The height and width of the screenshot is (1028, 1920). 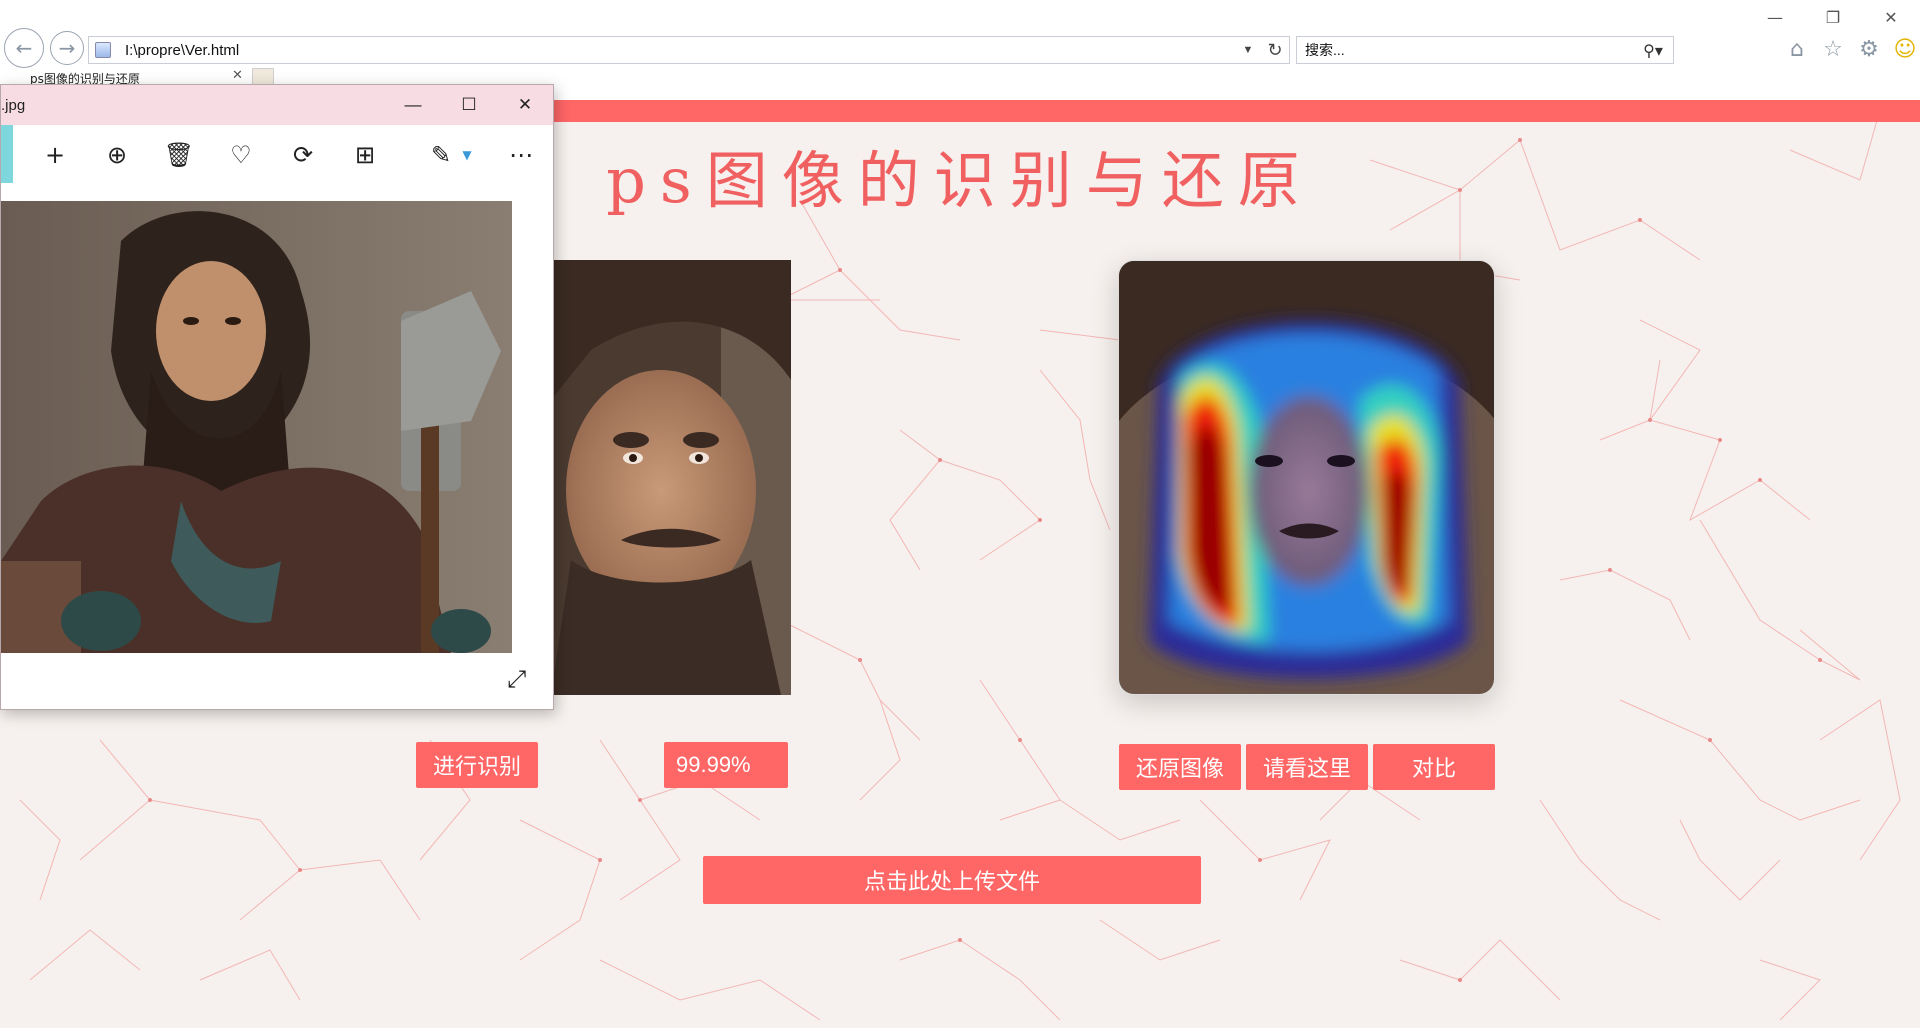 I want to click on address-bar: I:\propre\Ver.html ▼ ↻, so click(x=689, y=50).